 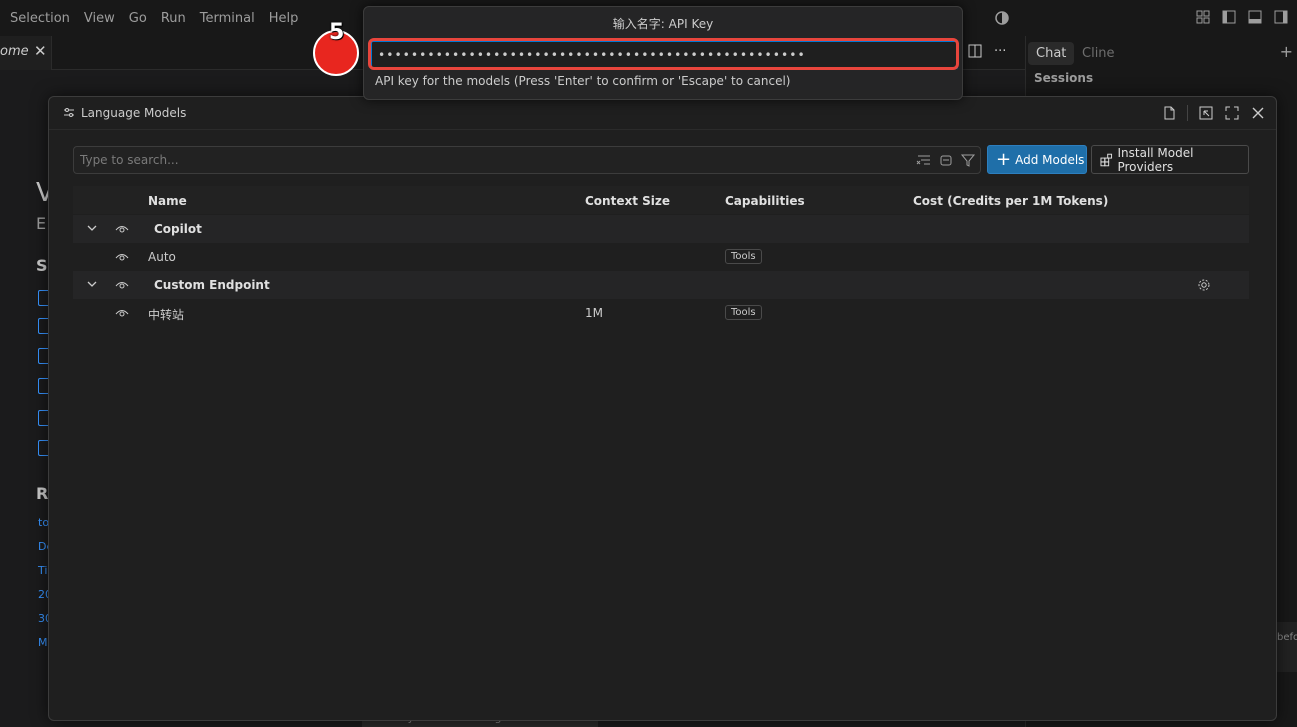 What do you see at coordinates (975, 53) in the screenshot?
I see `split-editor-icon` at bounding box center [975, 53].